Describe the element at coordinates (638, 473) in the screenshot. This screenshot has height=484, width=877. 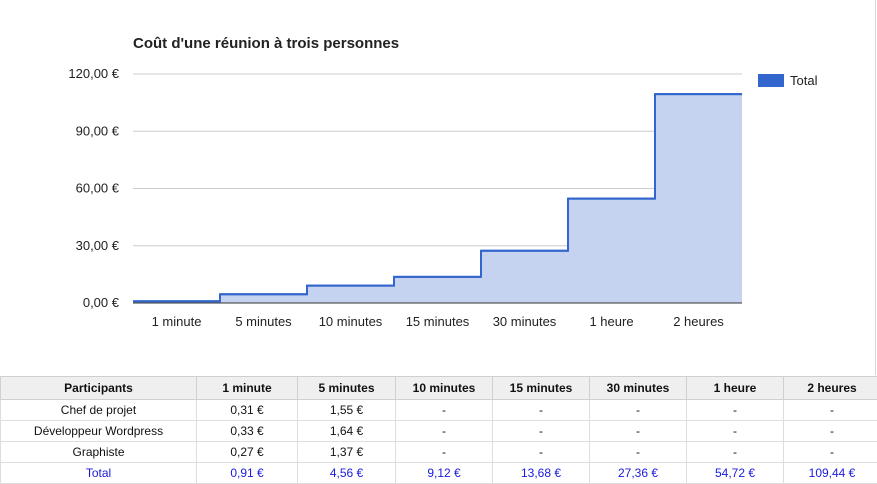
I see `cell-total-value: 27,36 €` at that location.